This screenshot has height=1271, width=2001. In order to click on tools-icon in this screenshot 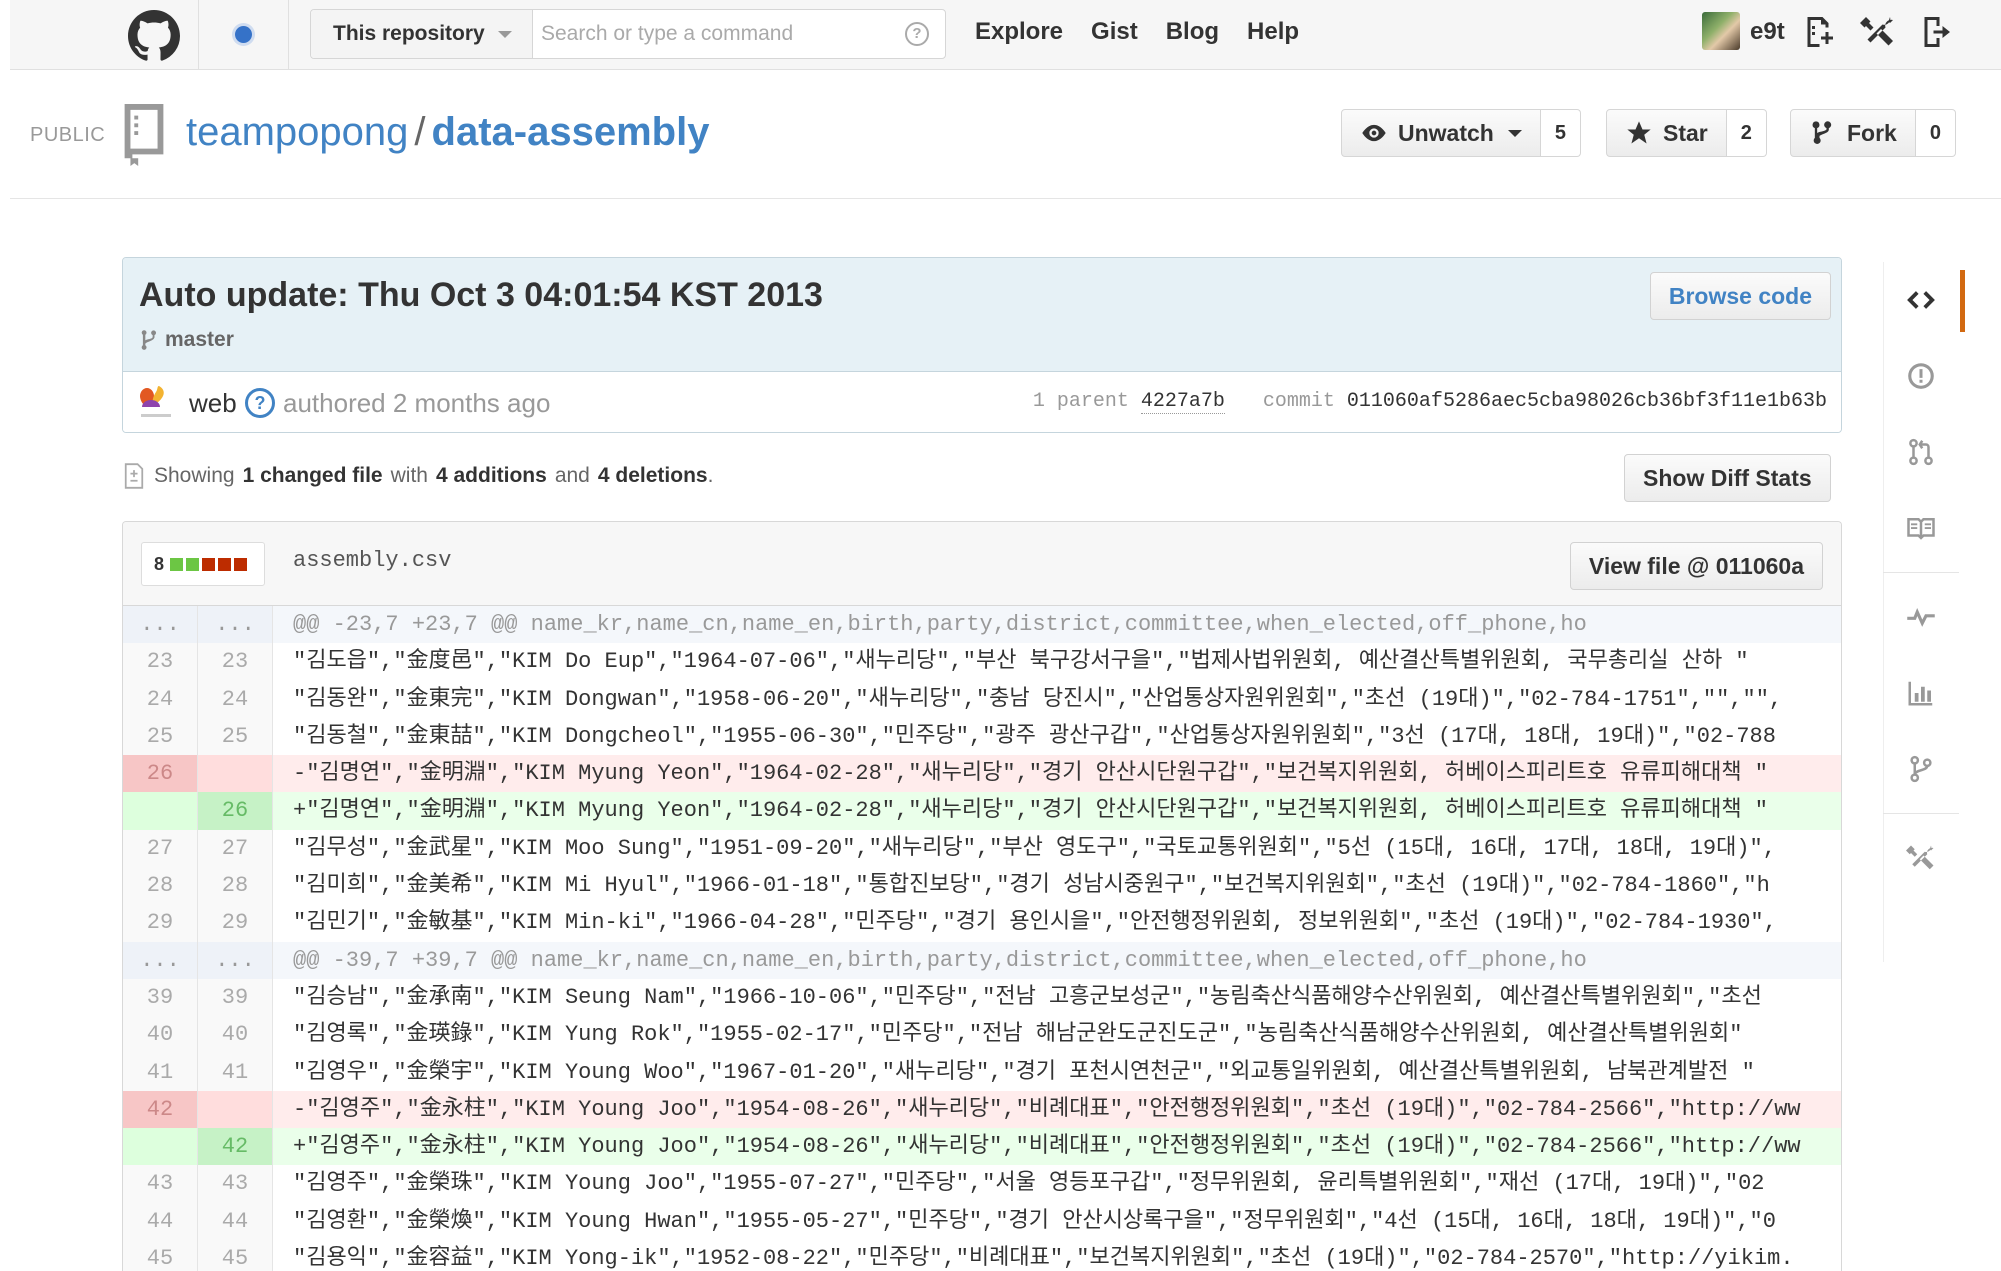, I will do `click(1878, 32)`.